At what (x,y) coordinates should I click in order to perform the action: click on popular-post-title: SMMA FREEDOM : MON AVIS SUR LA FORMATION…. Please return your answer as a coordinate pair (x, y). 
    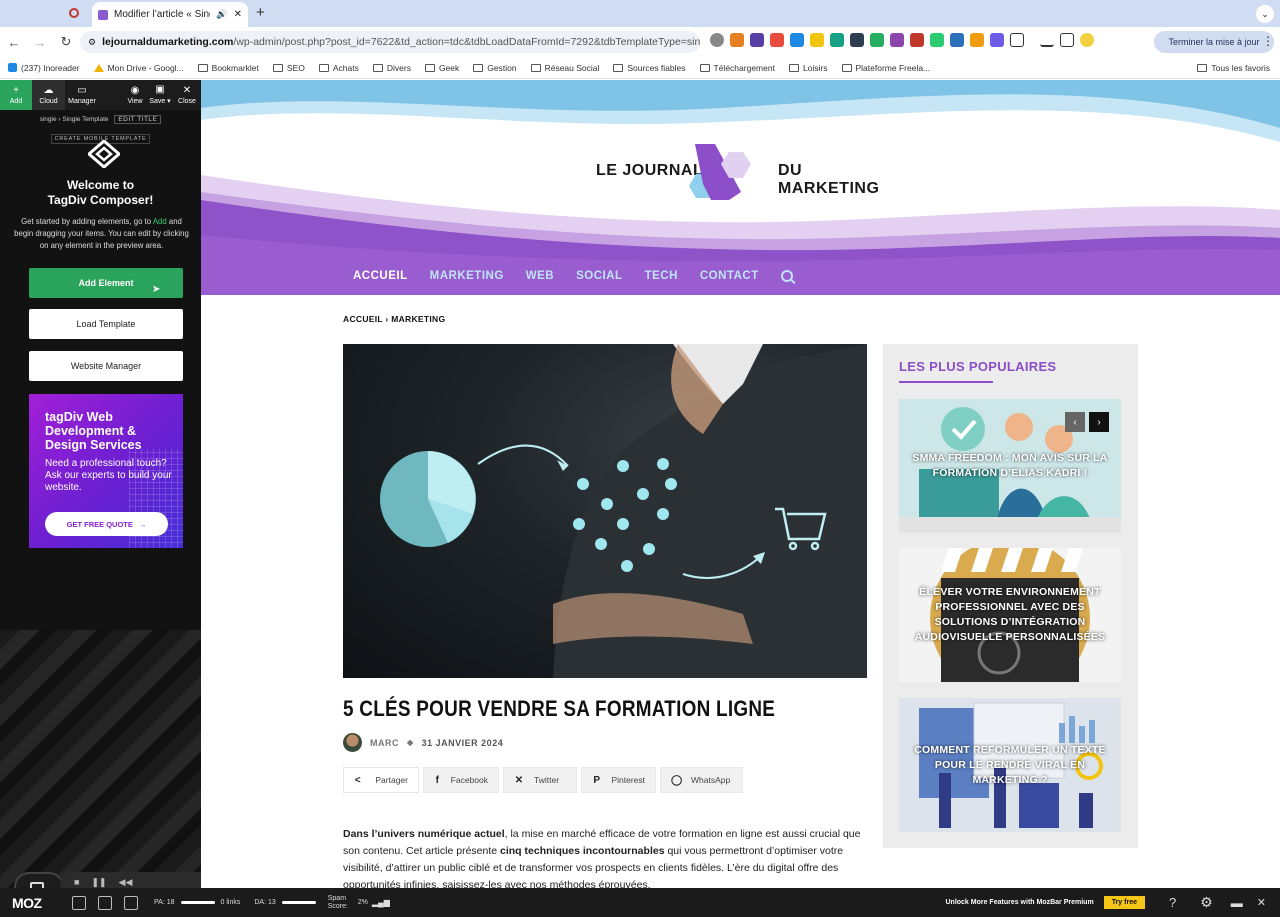
    Looking at the image, I should click on (1010, 466).